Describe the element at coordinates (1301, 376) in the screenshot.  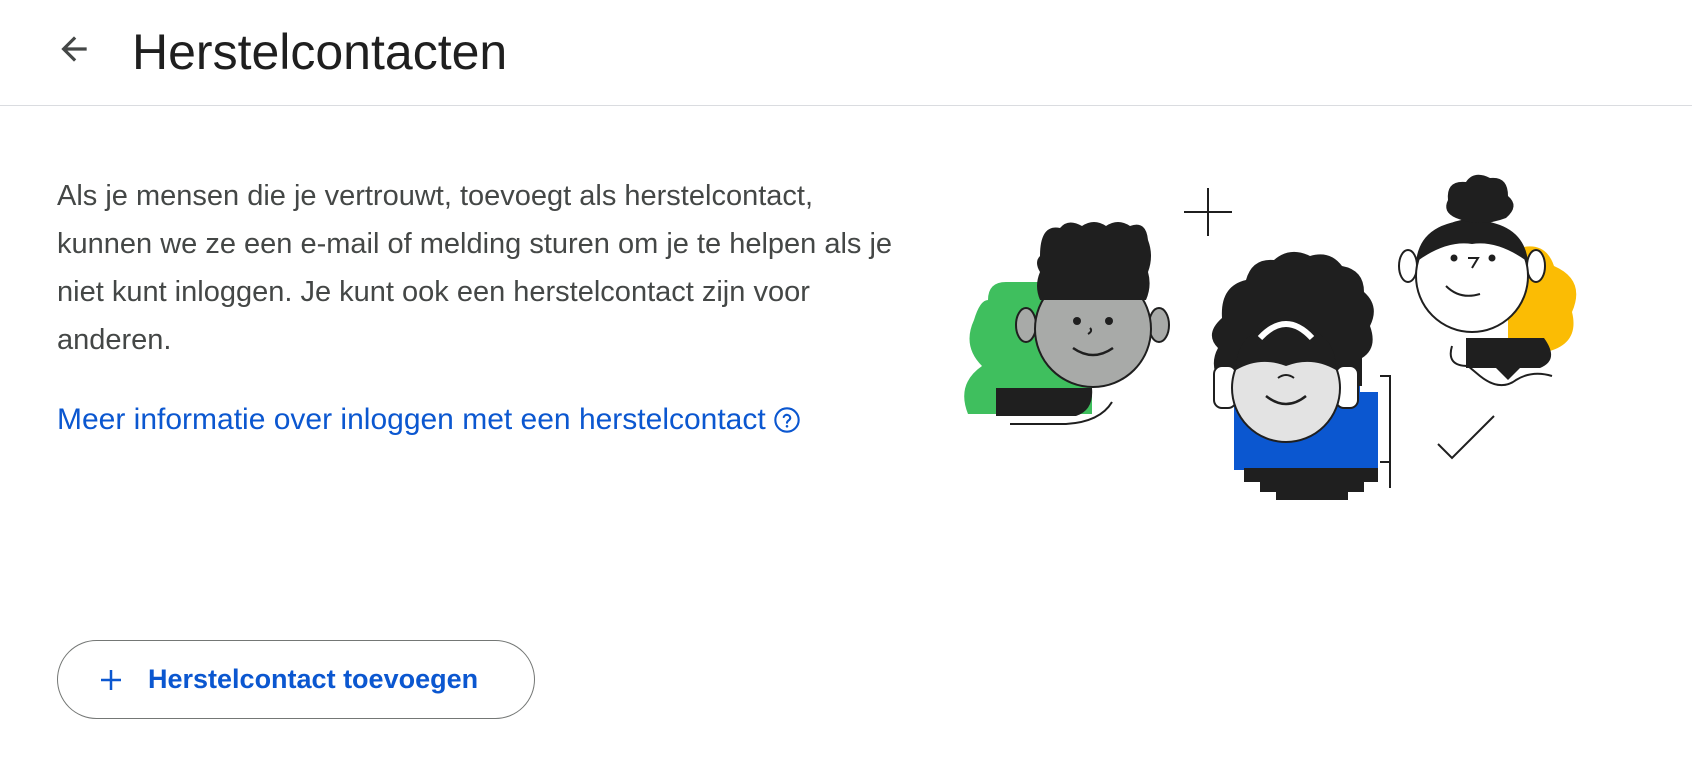
I see `person-center-figure` at that location.